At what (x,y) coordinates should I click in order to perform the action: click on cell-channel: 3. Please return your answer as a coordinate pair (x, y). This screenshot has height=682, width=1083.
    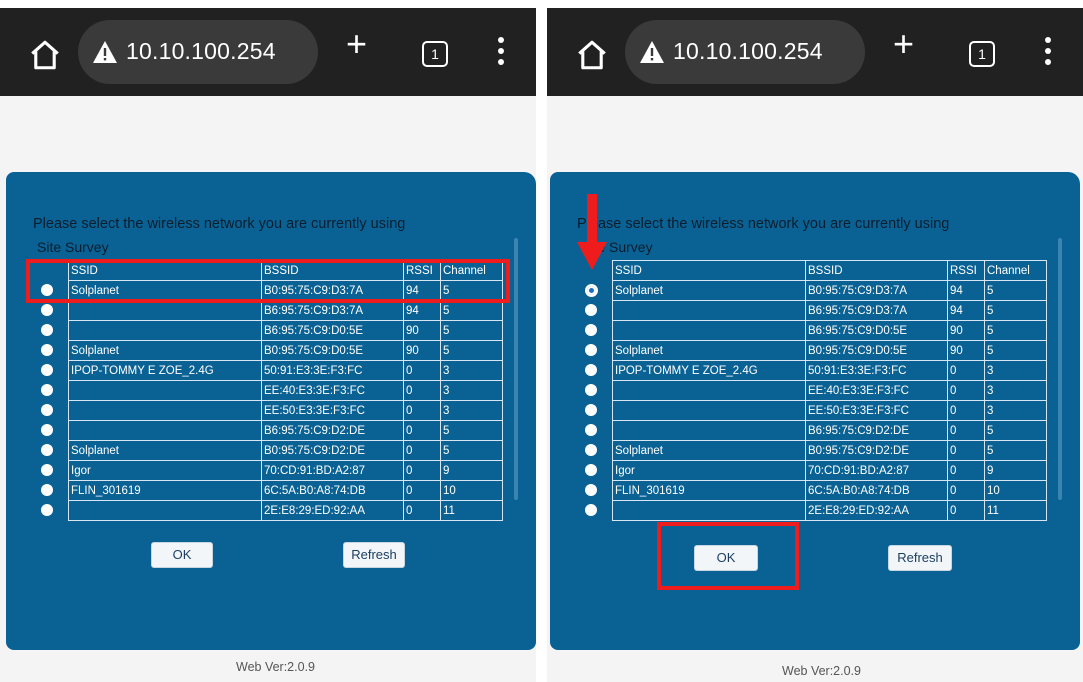
    Looking at the image, I should click on (471, 370).